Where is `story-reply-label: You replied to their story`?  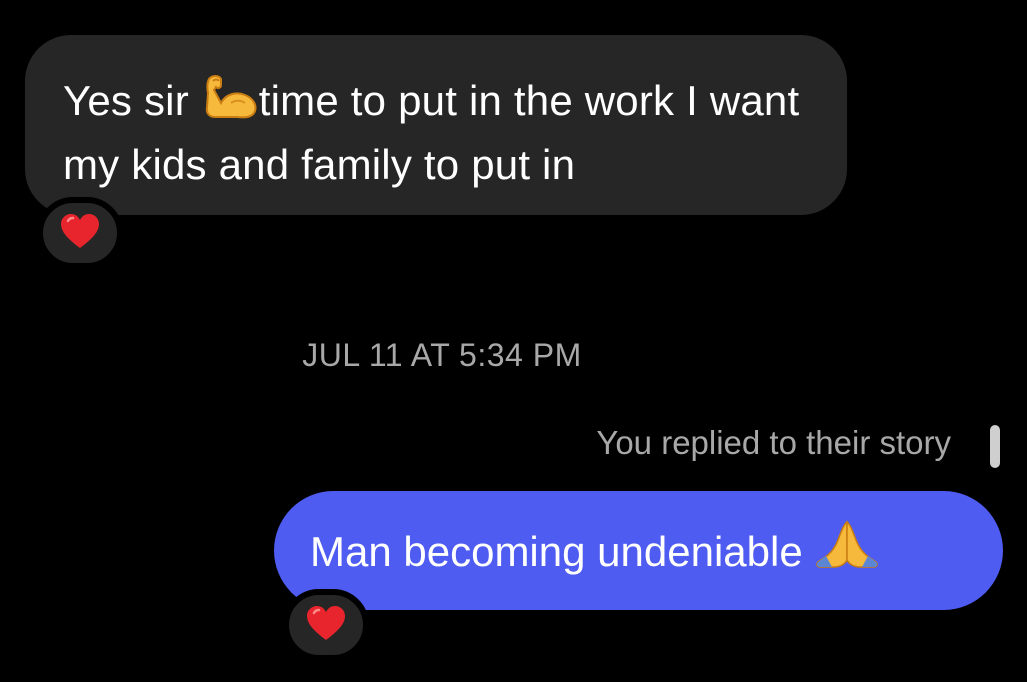
story-reply-label: You replied to their story is located at coordinates (773, 442).